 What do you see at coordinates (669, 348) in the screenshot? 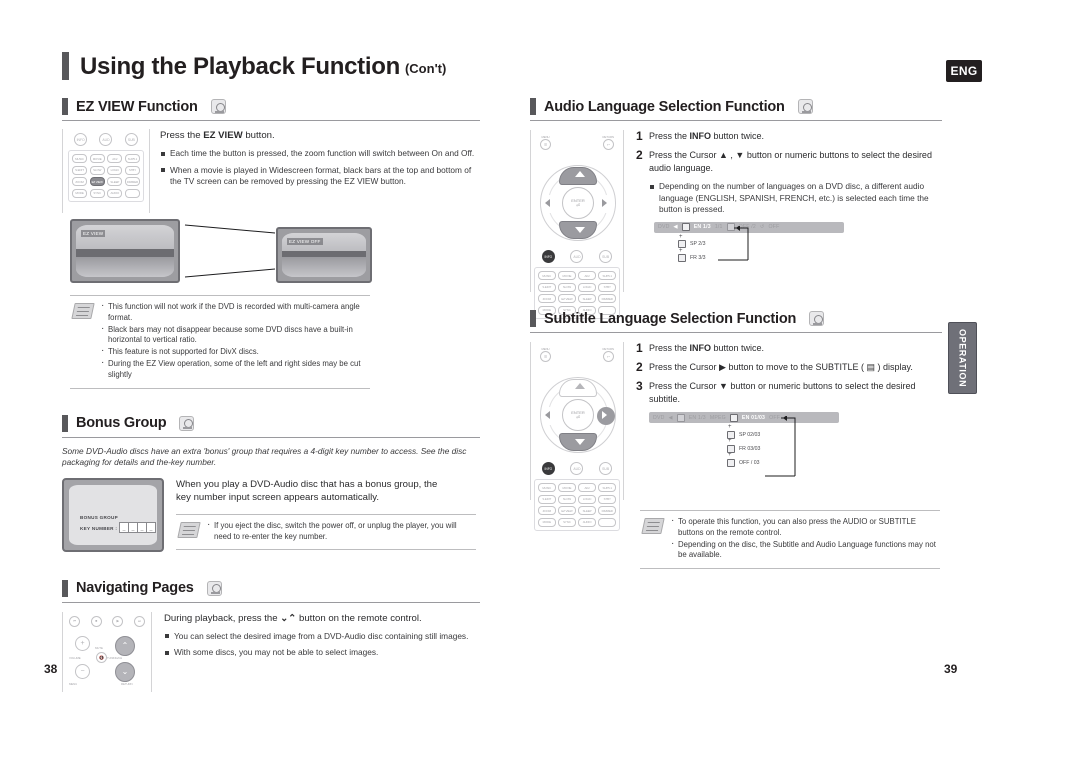
I see `step-text-pre: Press the` at bounding box center [669, 348].